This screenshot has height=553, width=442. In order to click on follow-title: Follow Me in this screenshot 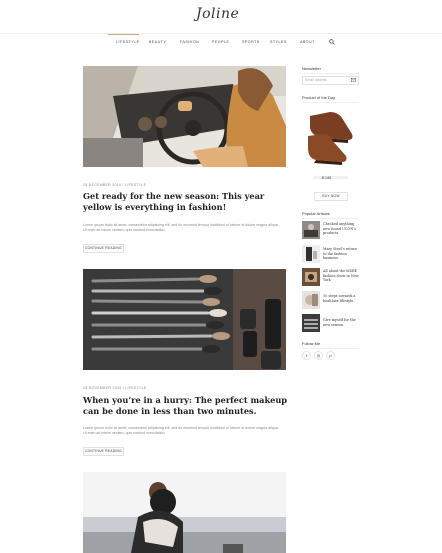, I will do `click(311, 343)`.